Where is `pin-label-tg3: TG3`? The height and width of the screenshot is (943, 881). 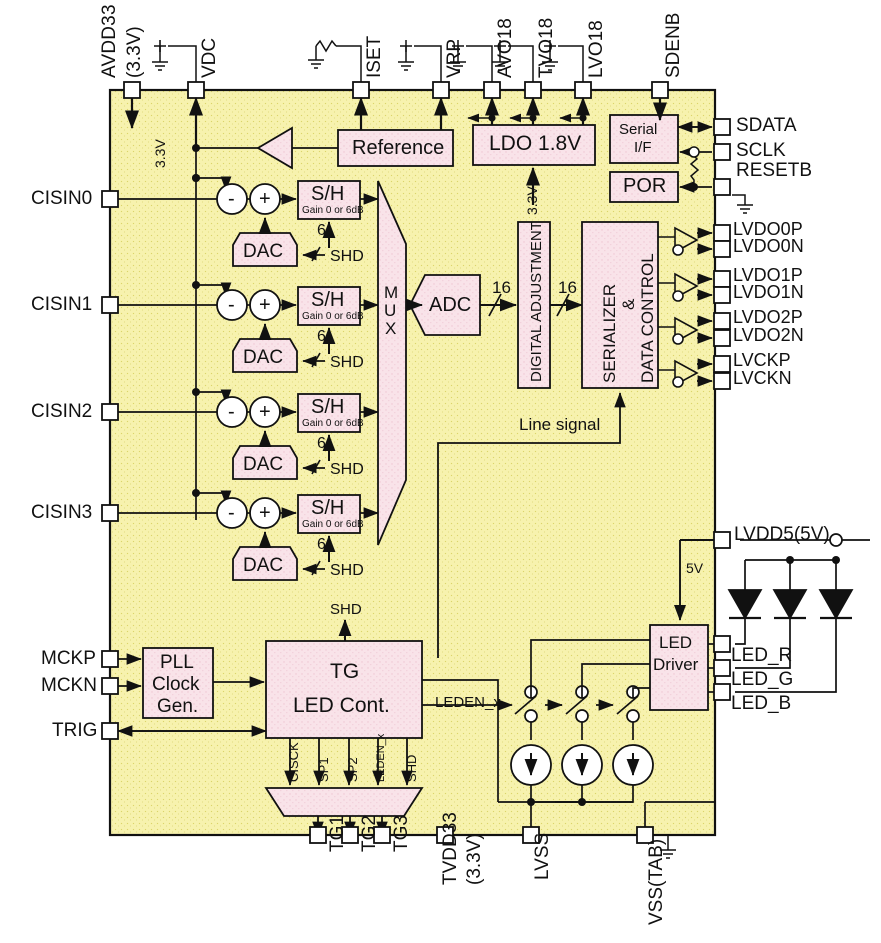
pin-label-tg3: TG3 is located at coordinates (401, 833).